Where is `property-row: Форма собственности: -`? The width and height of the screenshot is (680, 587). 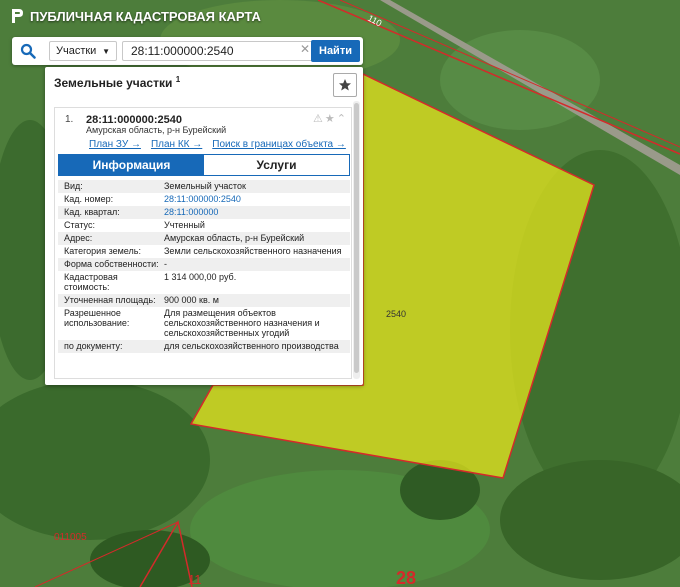
property-row: Форма собственности: - is located at coordinates (204, 264).